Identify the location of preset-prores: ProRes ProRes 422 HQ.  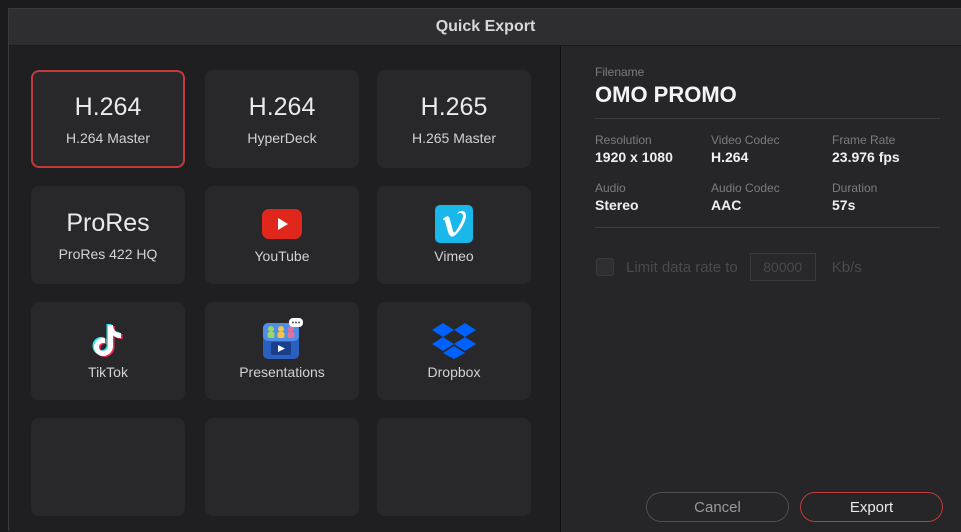
(108, 235).